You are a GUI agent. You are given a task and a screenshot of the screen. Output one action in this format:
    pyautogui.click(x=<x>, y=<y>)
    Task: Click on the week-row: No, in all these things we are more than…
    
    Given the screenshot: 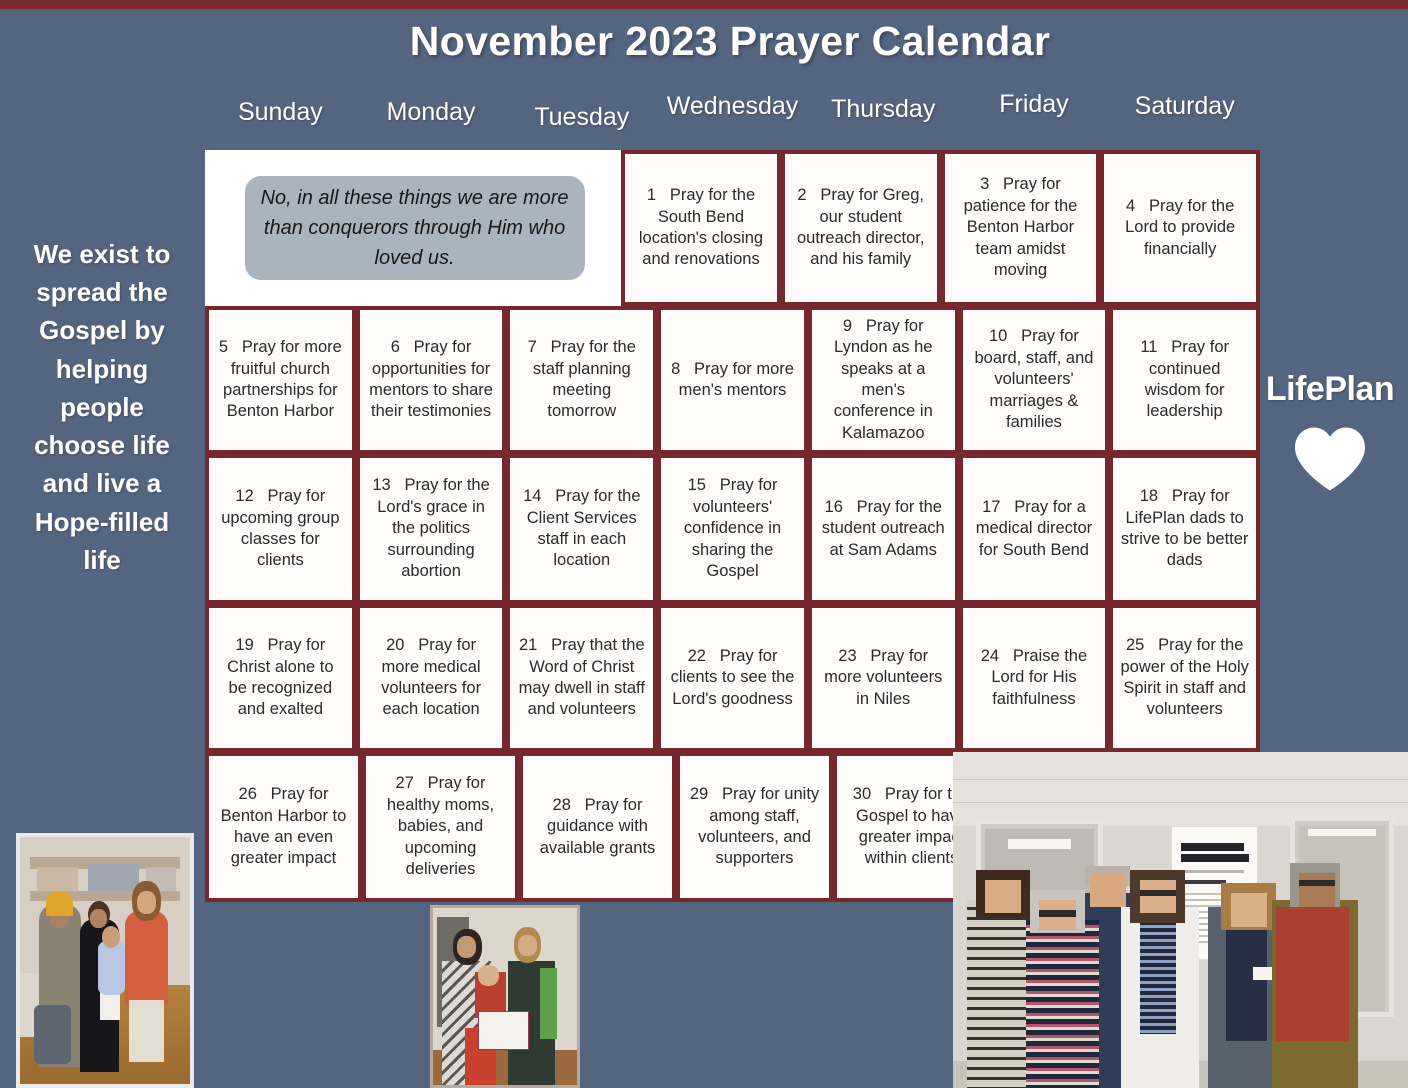 What is the action you would take?
    pyautogui.click(x=733, y=228)
    